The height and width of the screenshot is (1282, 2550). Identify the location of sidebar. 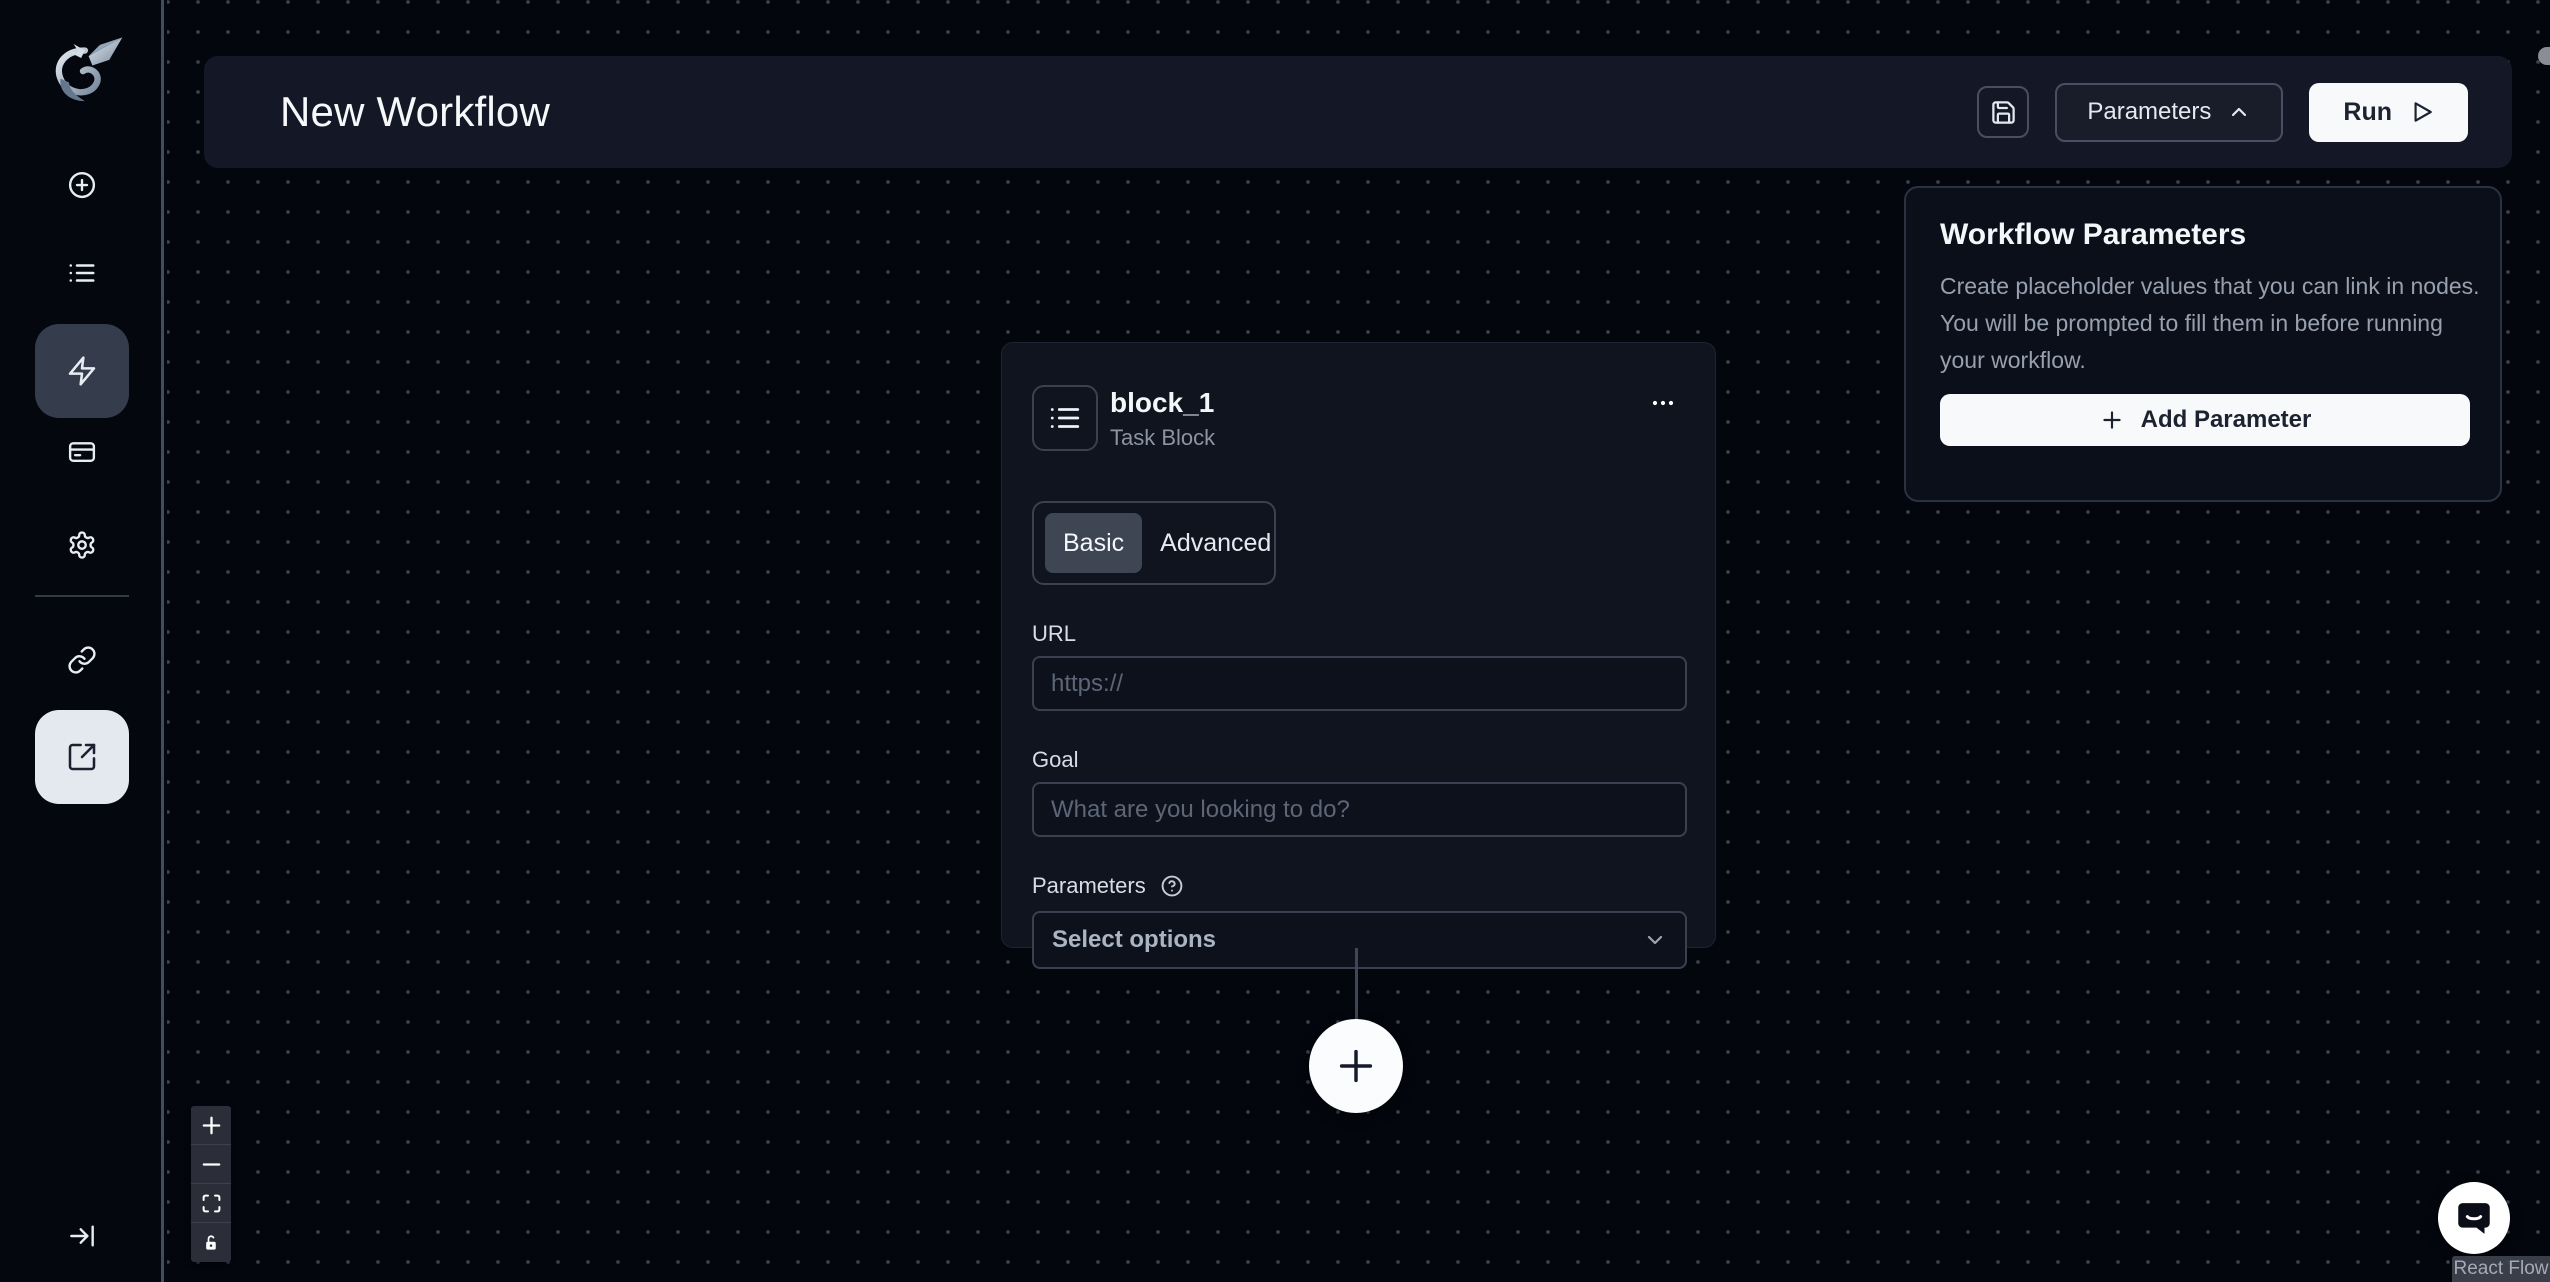
(82, 641).